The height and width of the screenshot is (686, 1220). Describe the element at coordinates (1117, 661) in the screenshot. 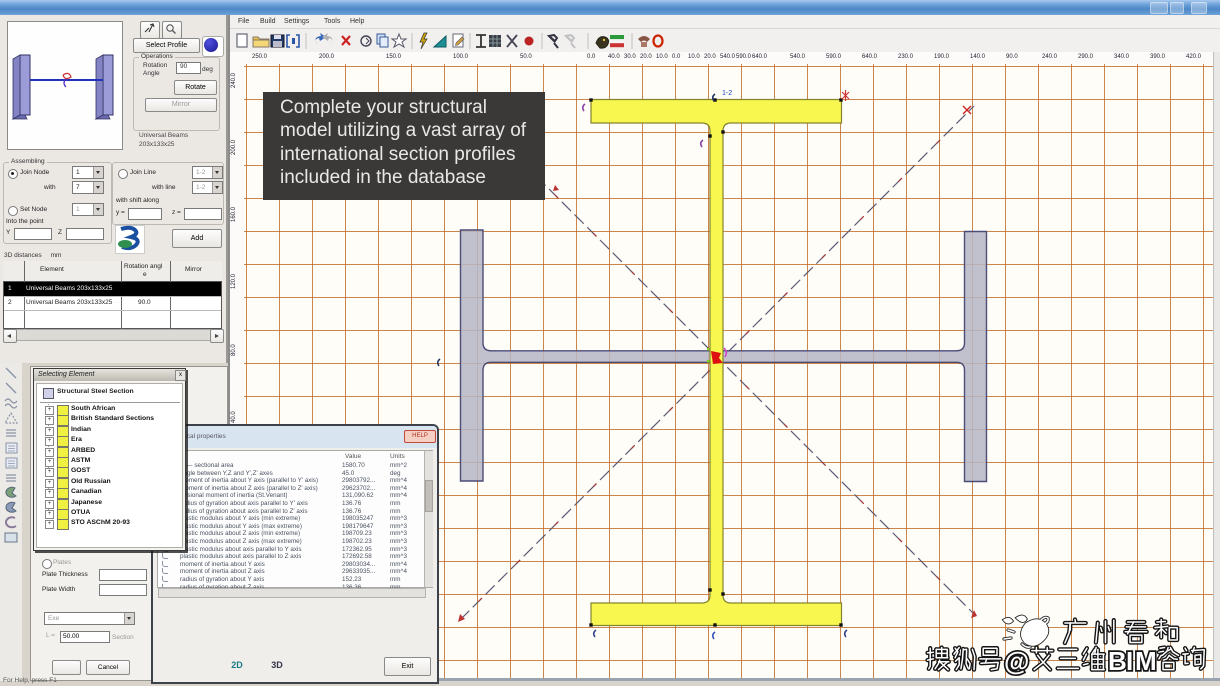

I see `svg-text: B` at that location.